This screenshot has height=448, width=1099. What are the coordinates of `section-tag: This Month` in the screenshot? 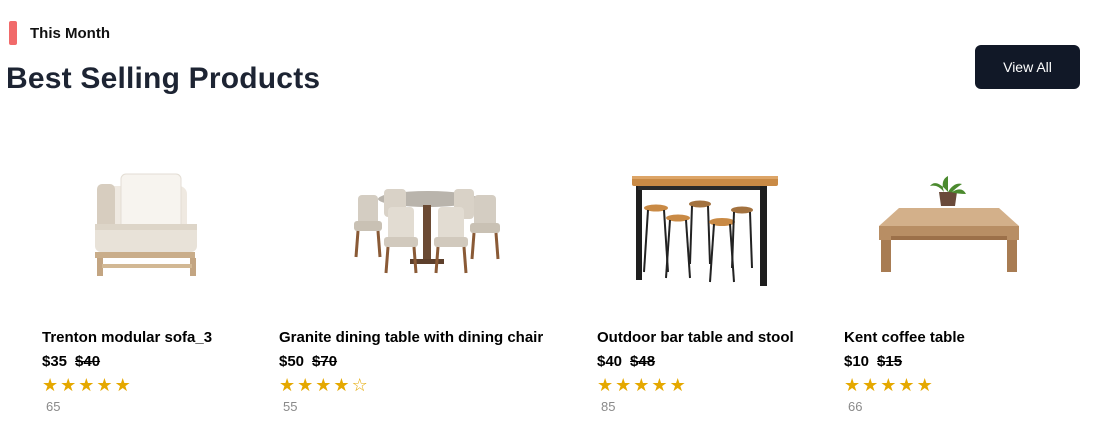 It's located at (59, 33).